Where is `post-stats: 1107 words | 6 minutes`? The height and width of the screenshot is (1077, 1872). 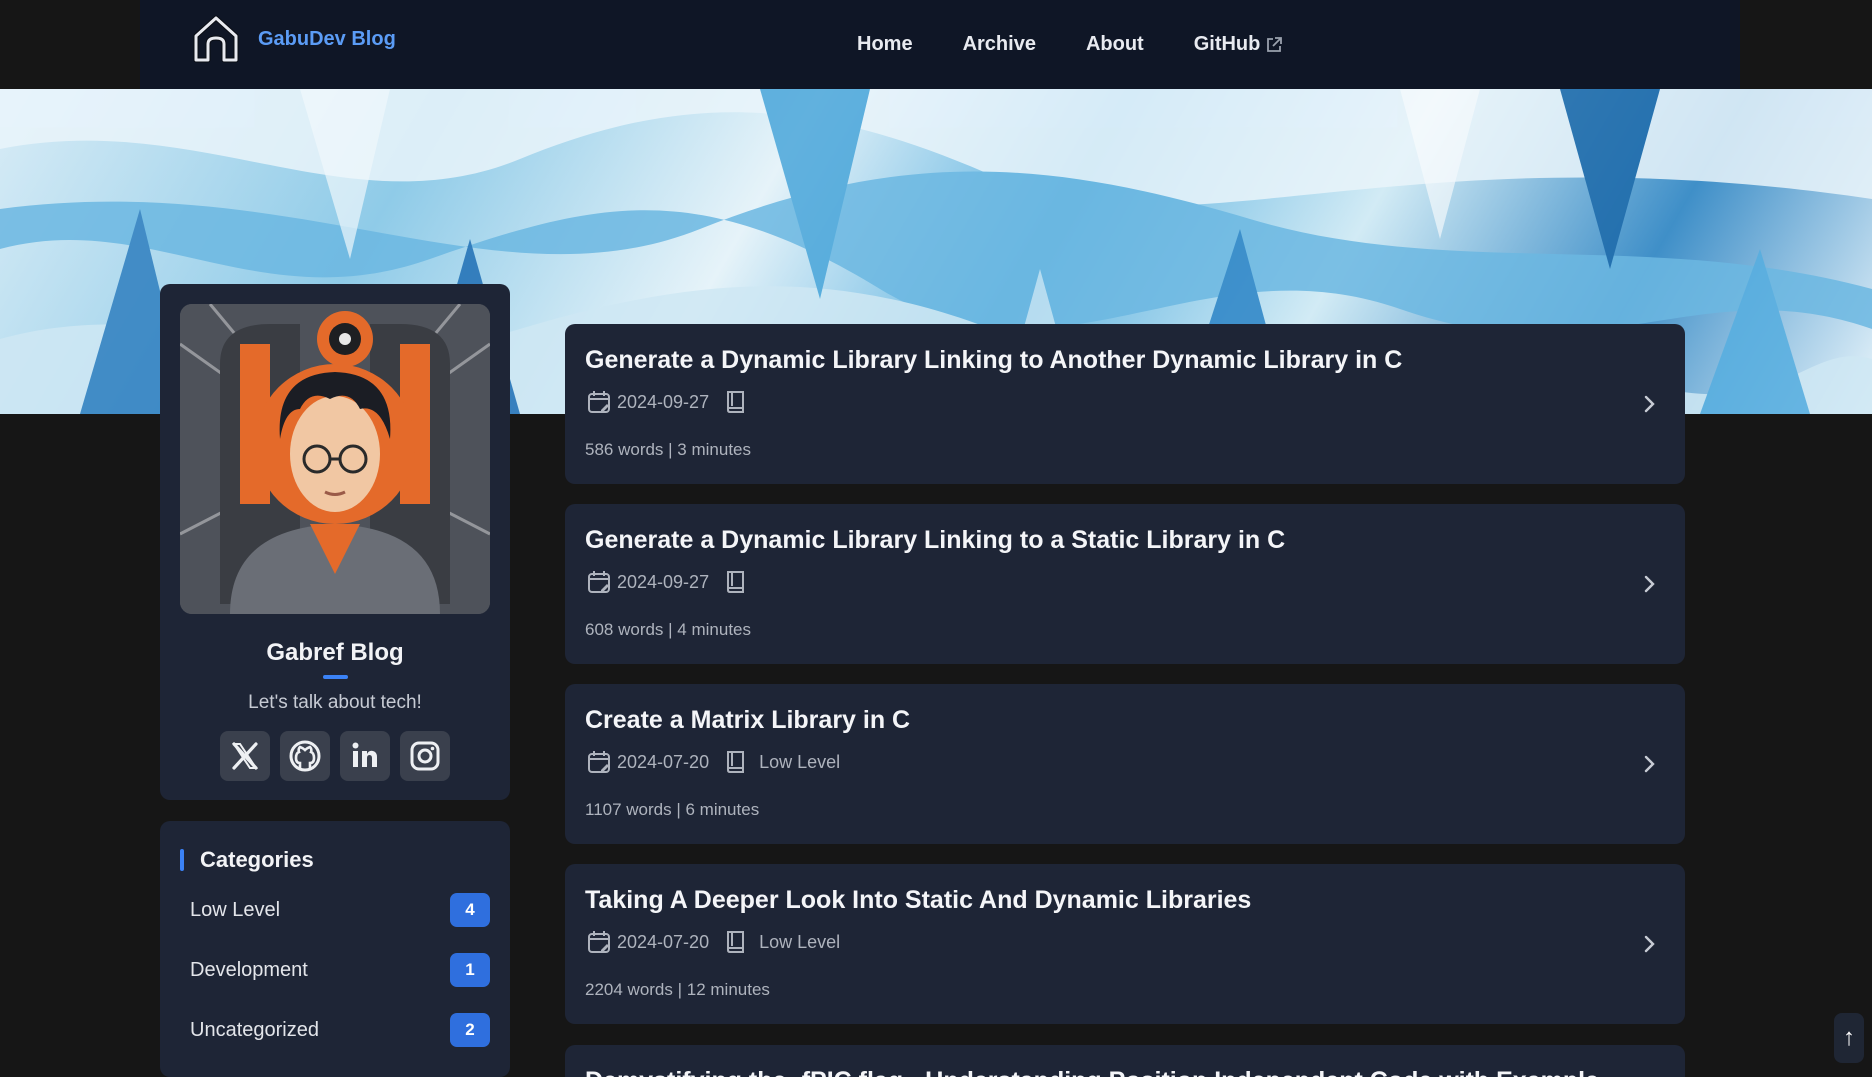 post-stats: 1107 words | 6 minutes is located at coordinates (672, 809).